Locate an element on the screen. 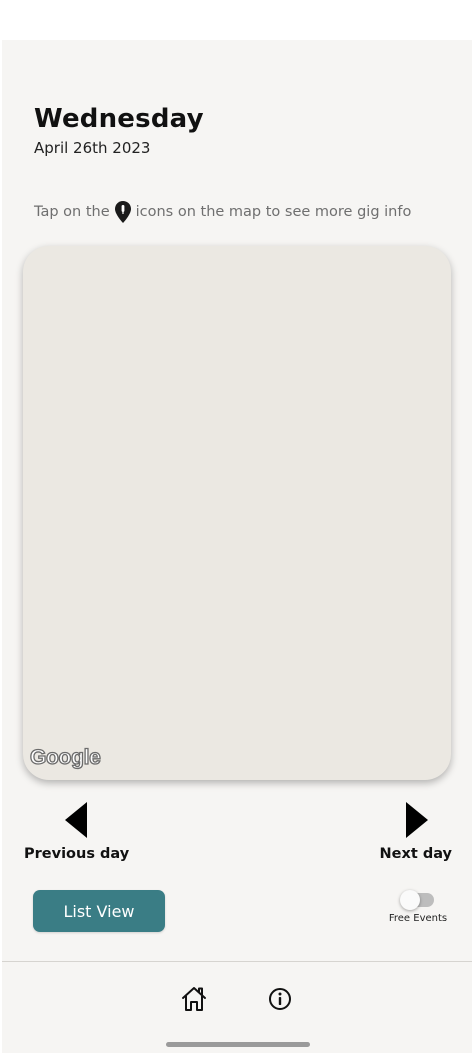 The image size is (474, 1053). hint-suffix: icons on the map to see more gig info is located at coordinates (273, 212).